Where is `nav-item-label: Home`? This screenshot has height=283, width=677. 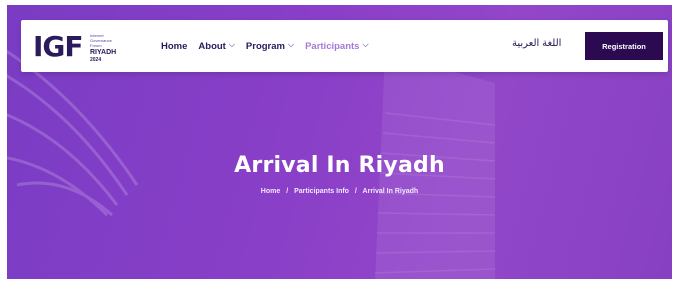
nav-item-label: Home is located at coordinates (174, 46).